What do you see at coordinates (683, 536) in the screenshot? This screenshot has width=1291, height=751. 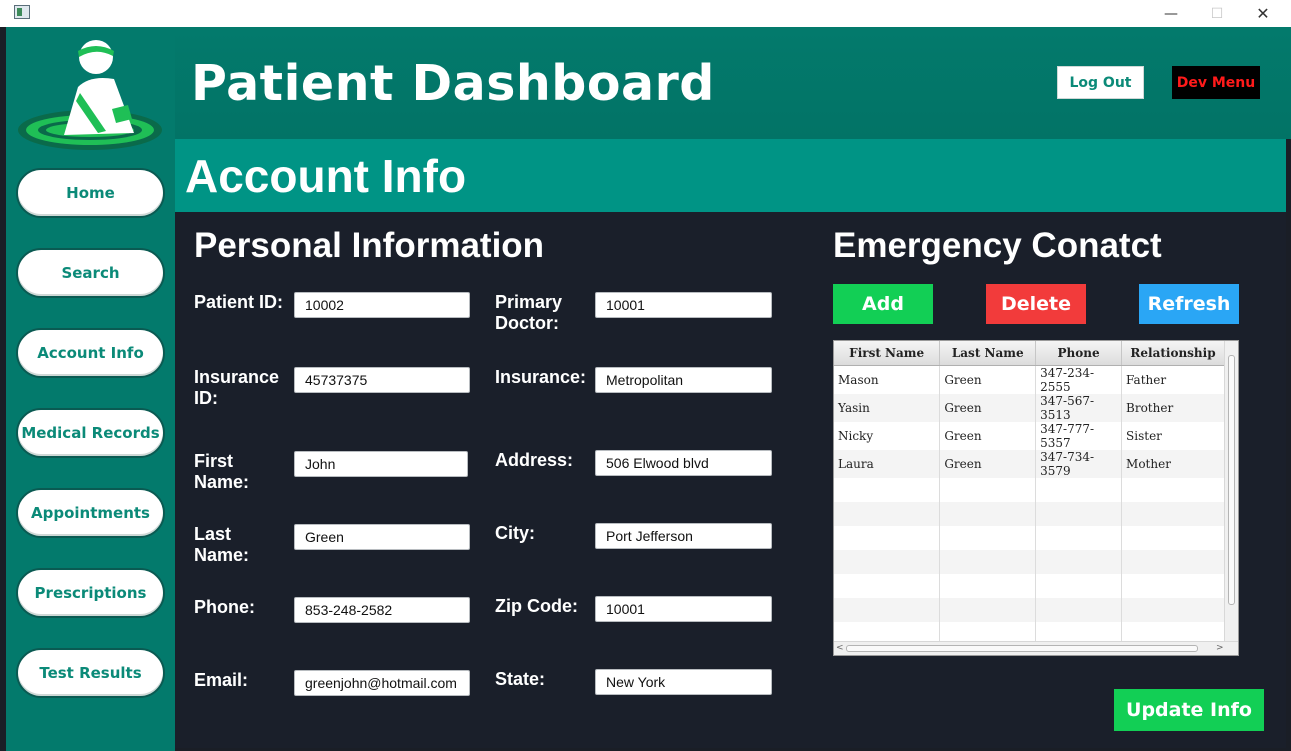 I see `city-field: Port Jefferson` at bounding box center [683, 536].